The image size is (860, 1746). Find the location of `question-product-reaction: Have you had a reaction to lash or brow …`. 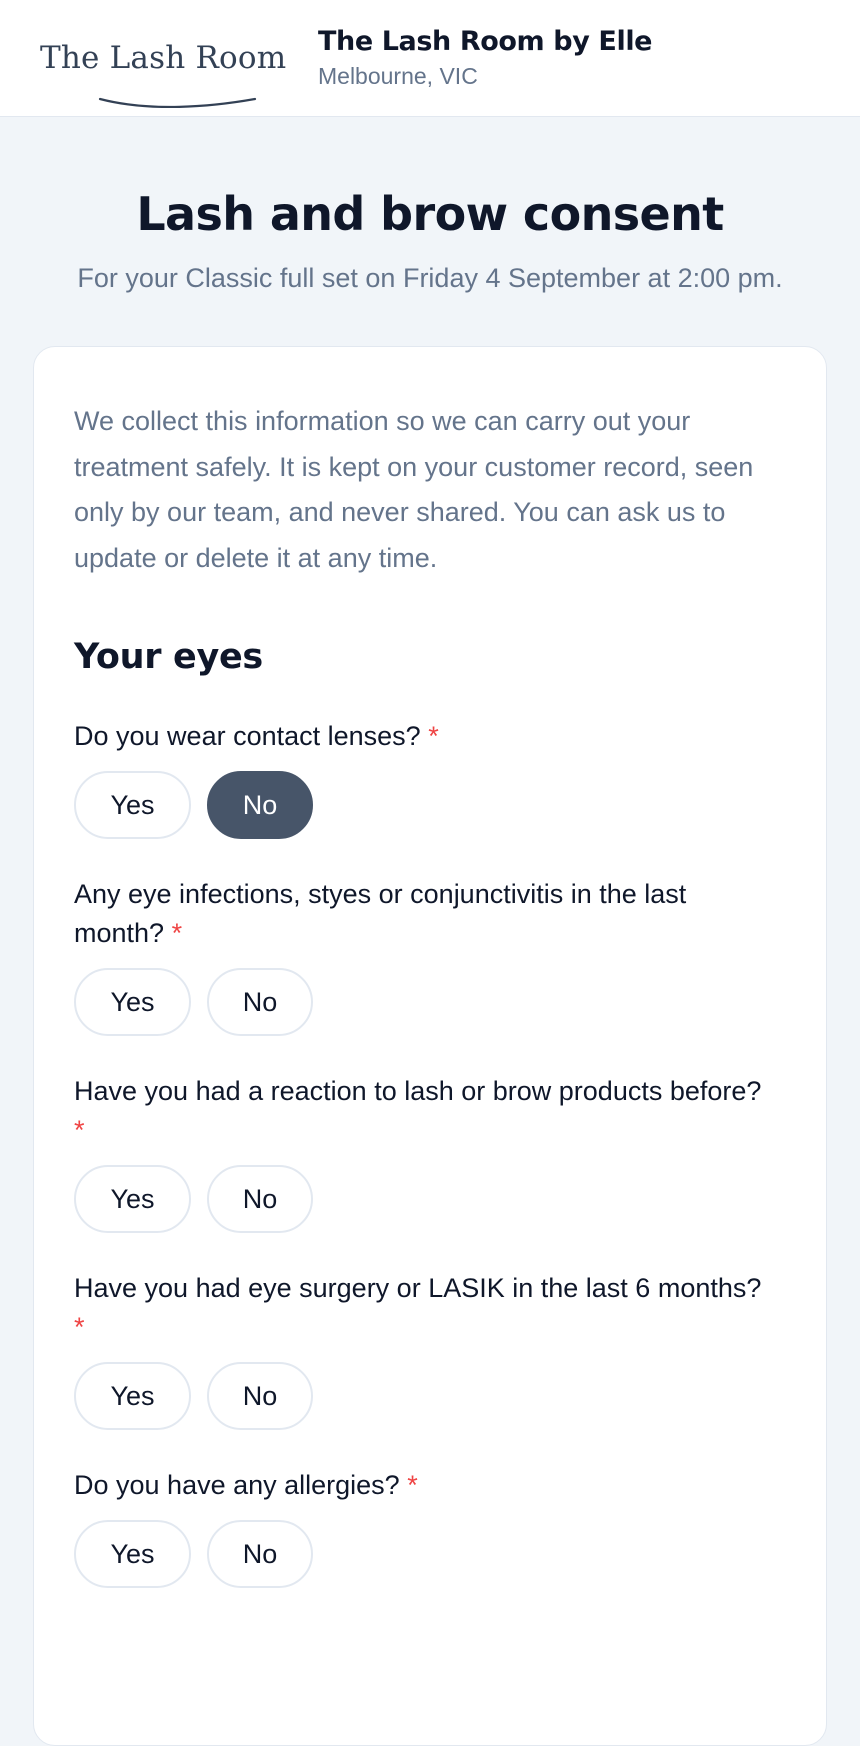

question-product-reaction: Have you had a reaction to lash or brow … is located at coordinates (430, 1152).